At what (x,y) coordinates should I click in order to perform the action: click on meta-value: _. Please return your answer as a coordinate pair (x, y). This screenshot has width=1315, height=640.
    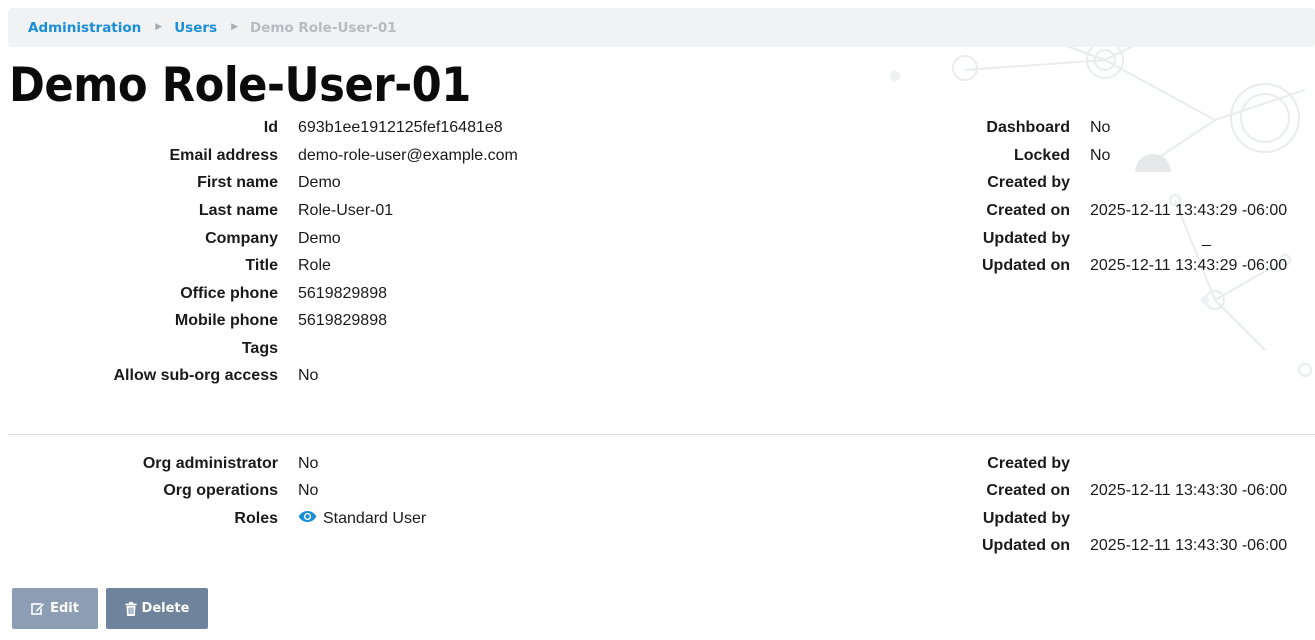
    Looking at the image, I should click on (1206, 238).